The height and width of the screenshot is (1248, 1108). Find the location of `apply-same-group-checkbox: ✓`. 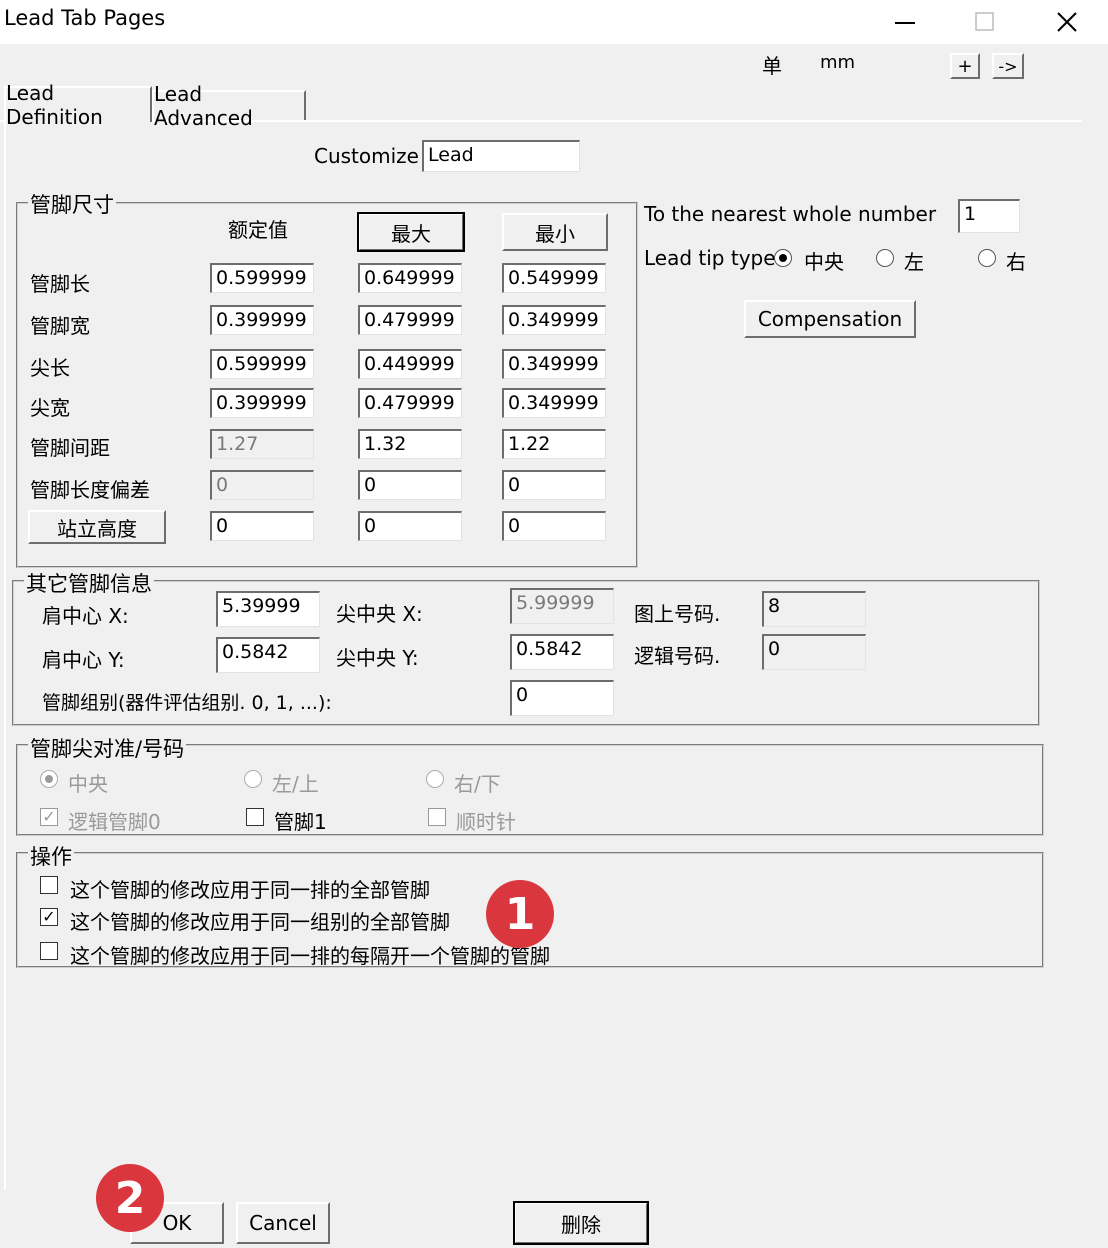

apply-same-group-checkbox: ✓ is located at coordinates (49, 917).